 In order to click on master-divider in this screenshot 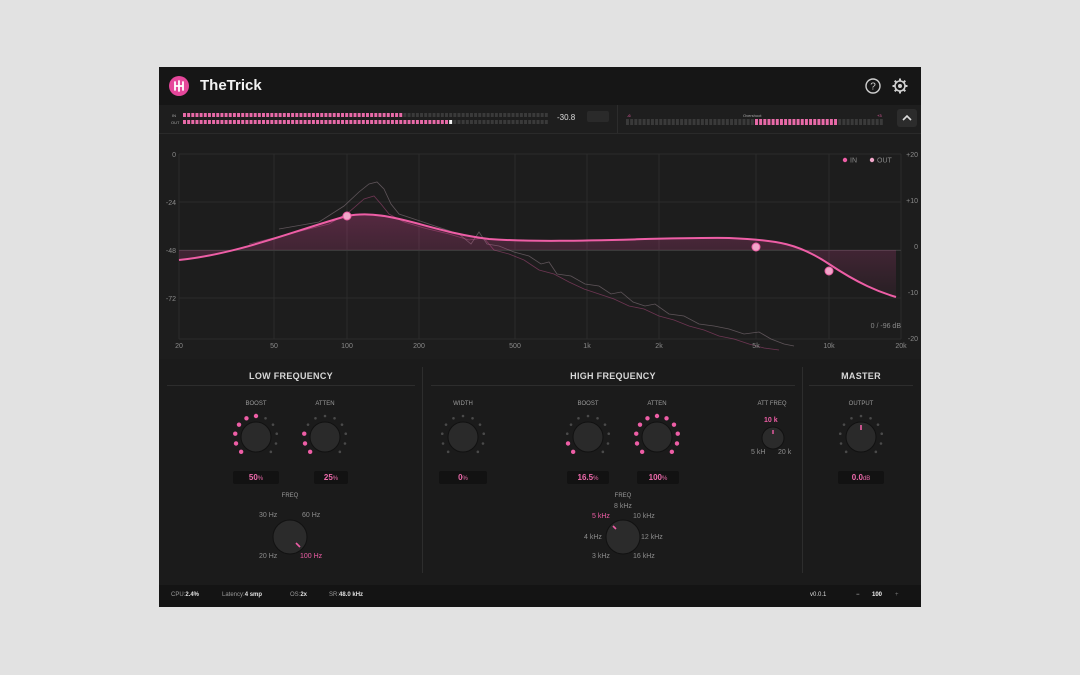, I will do `click(861, 385)`.